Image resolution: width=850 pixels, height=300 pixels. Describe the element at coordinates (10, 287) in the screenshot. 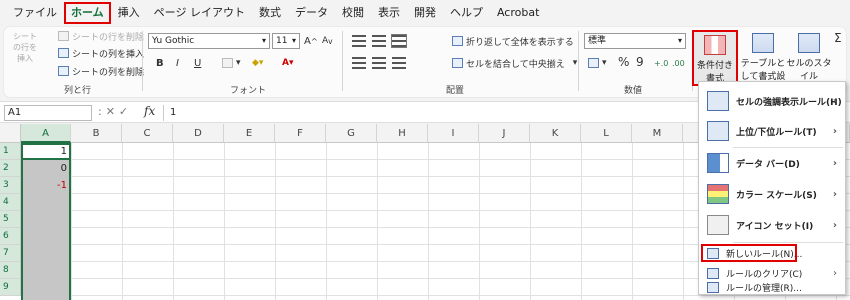

I see `row-header-9: 9` at that location.